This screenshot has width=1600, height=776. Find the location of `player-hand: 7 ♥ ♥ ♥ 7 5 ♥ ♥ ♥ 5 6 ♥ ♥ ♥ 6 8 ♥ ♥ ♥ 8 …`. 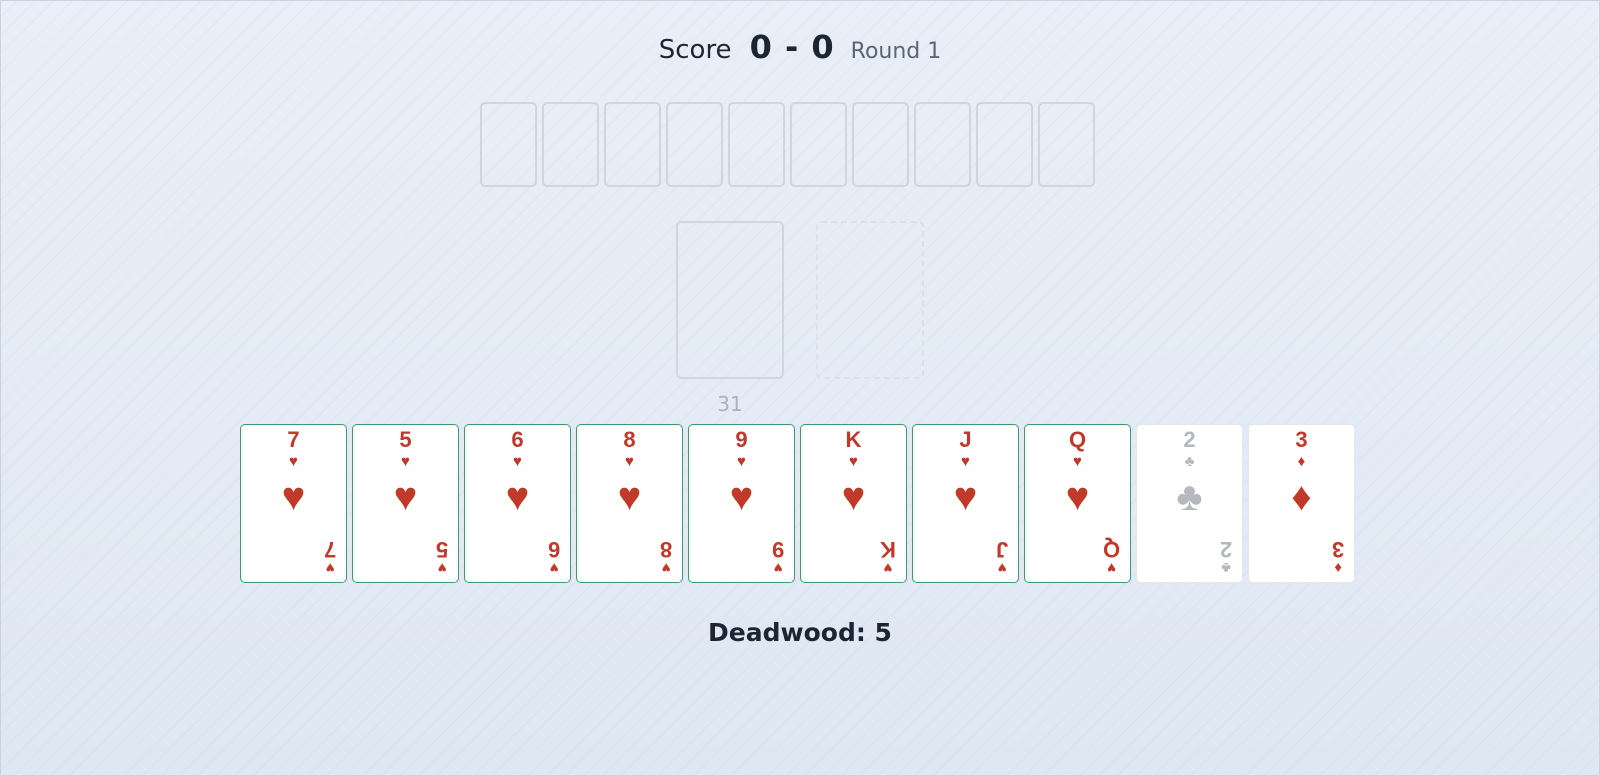

player-hand: 7 ♥ ♥ ♥ 7 5 ♥ ♥ ♥ 5 6 ♥ ♥ ♥ 6 8 ♥ ♥ ♥ 8 … is located at coordinates (797, 503).